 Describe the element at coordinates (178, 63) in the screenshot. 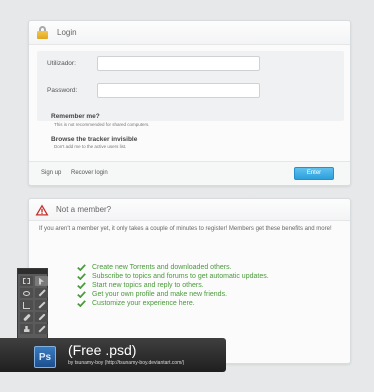

I see `username-input` at that location.